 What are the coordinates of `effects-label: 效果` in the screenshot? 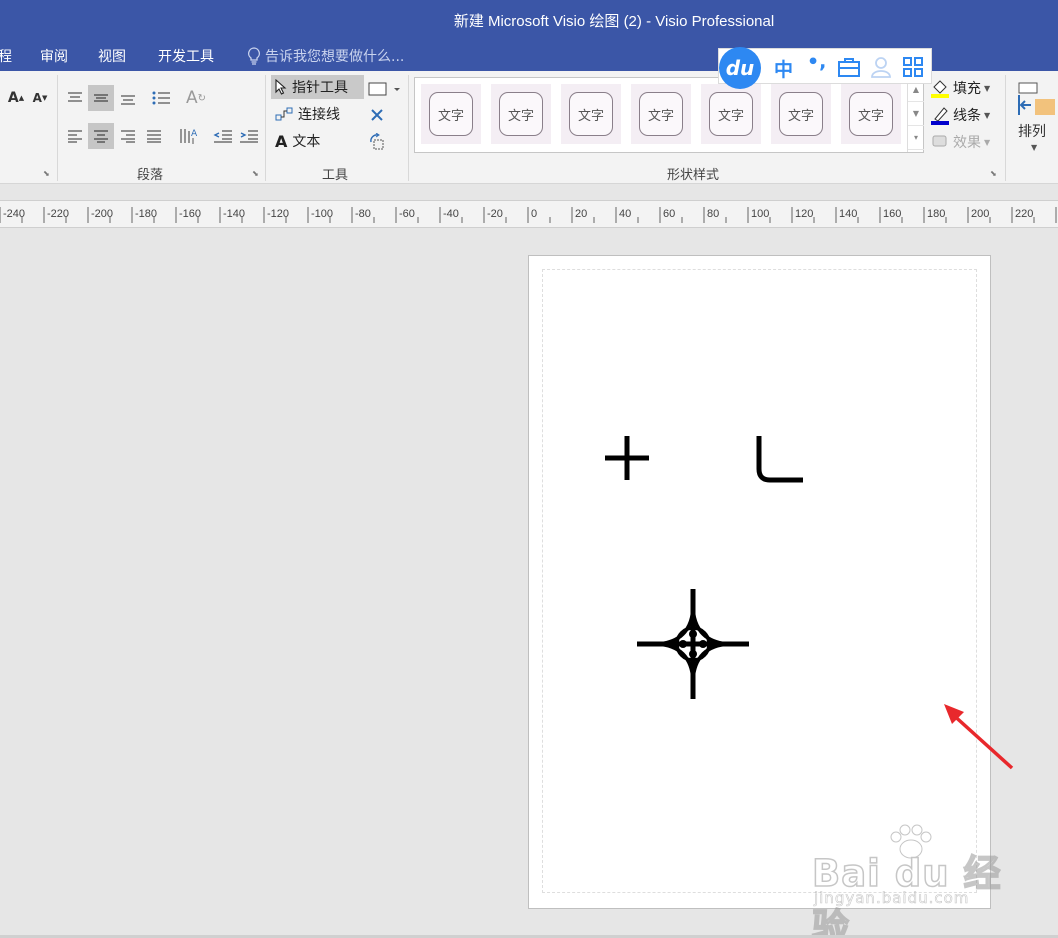 It's located at (967, 143).